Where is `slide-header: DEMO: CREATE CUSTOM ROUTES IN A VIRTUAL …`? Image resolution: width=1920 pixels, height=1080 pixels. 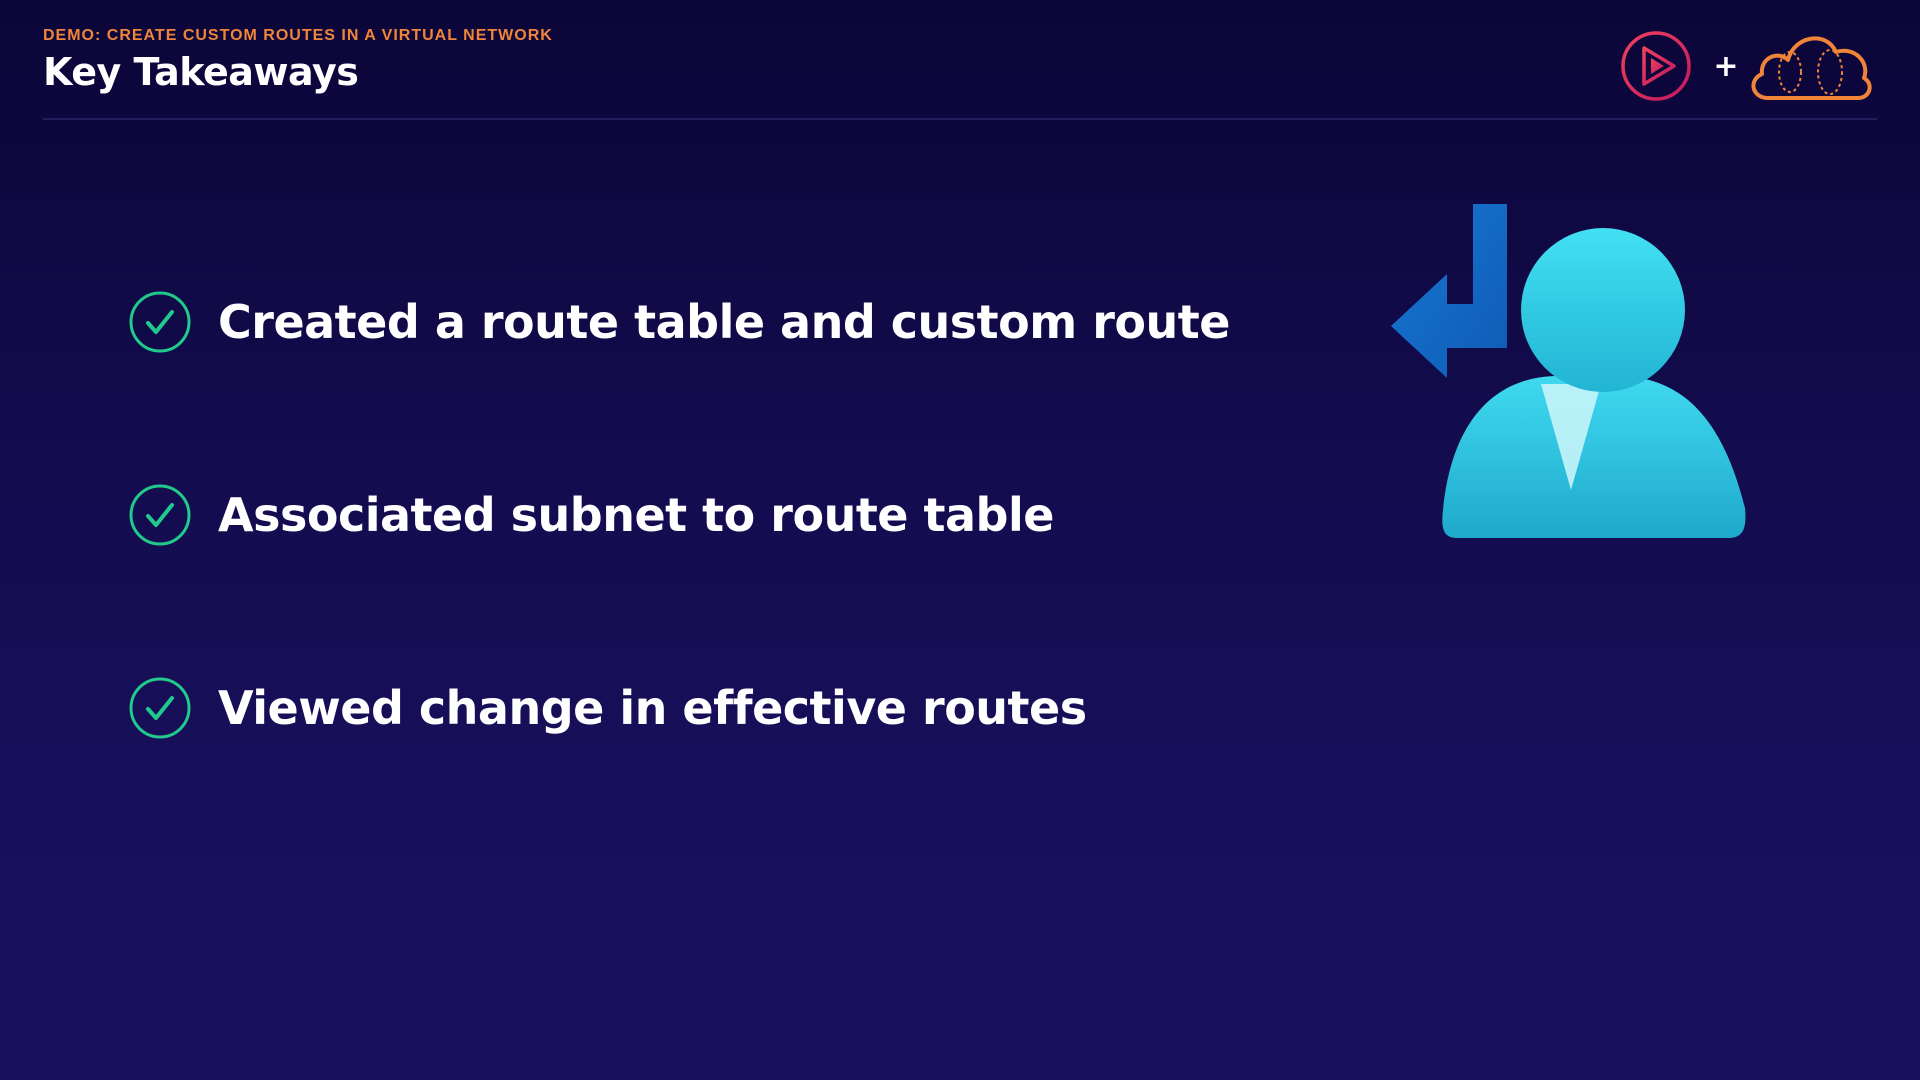 slide-header: DEMO: CREATE CUSTOM ROUTES IN A VIRTUAL … is located at coordinates (298, 61).